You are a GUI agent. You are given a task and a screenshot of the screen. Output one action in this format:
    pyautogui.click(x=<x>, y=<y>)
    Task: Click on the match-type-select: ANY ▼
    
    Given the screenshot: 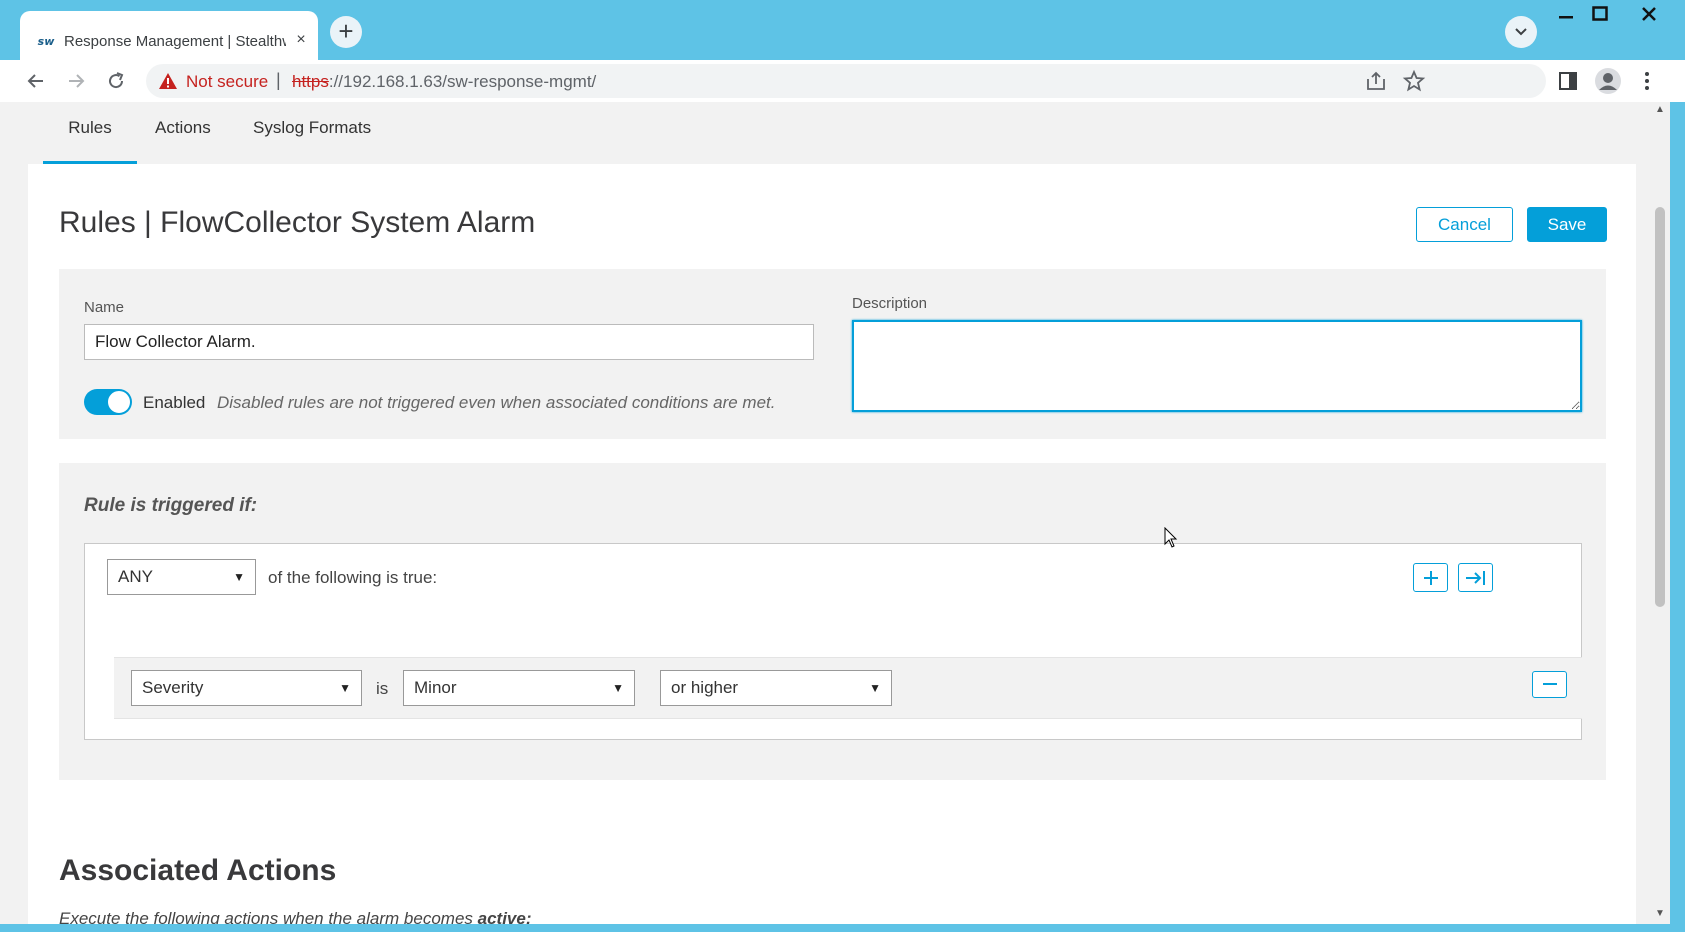 What is the action you would take?
    pyautogui.click(x=181, y=577)
    